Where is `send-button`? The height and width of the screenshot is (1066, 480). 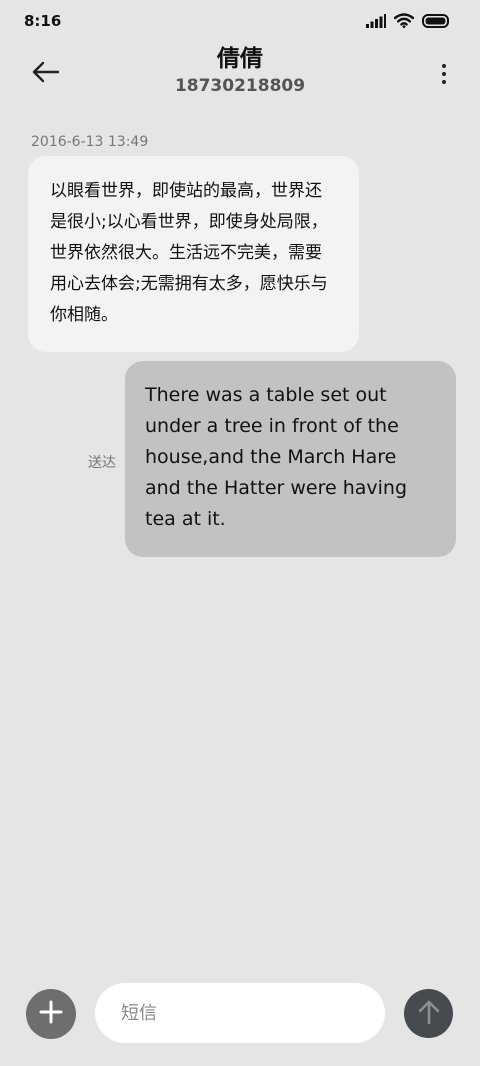
send-button is located at coordinates (428, 1013).